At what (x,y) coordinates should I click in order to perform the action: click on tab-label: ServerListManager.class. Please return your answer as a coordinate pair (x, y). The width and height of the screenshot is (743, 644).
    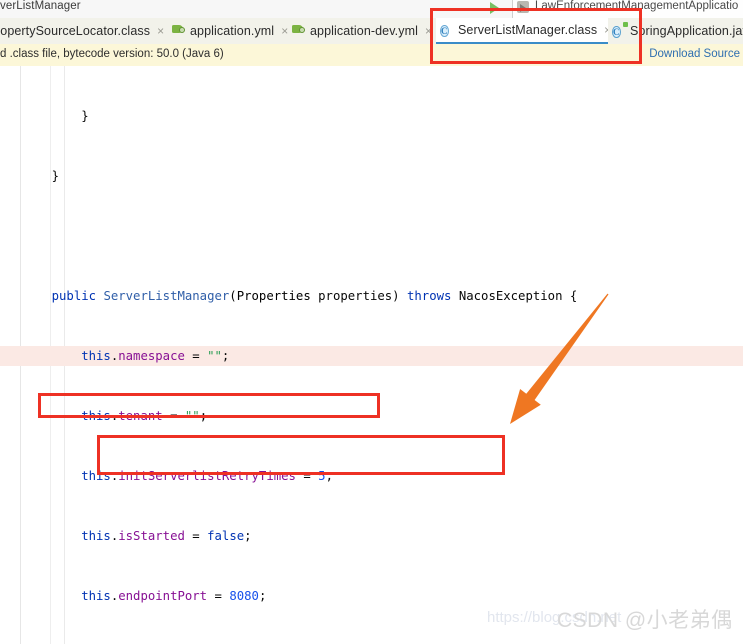
    Looking at the image, I should click on (528, 30).